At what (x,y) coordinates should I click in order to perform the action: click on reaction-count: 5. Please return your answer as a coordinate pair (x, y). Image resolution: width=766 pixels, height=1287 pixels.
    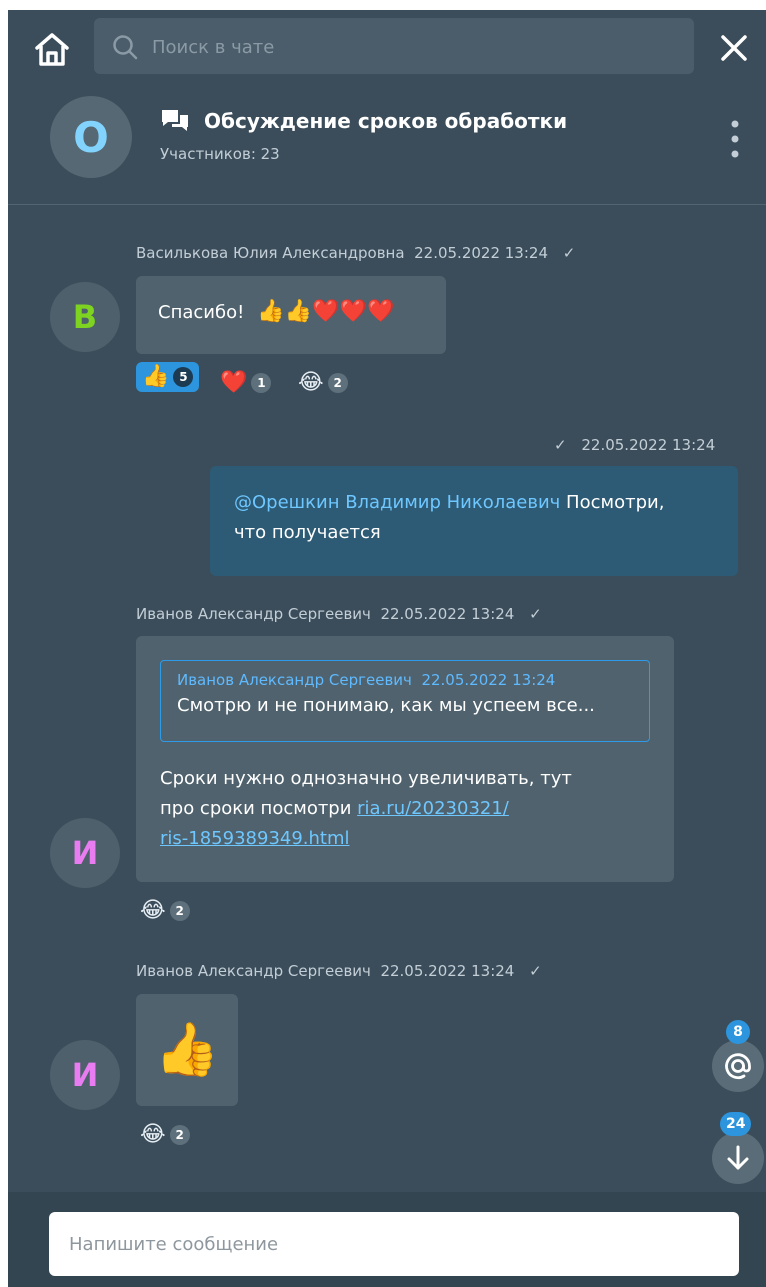
    Looking at the image, I should click on (183, 377).